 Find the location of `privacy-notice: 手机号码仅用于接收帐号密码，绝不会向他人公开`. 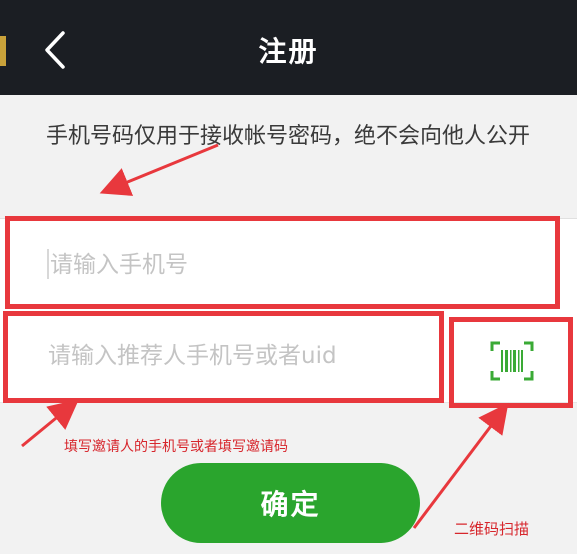

privacy-notice: 手机号码仅用于接收帐号密码，绝不会向他人公开 is located at coordinates (288, 136).